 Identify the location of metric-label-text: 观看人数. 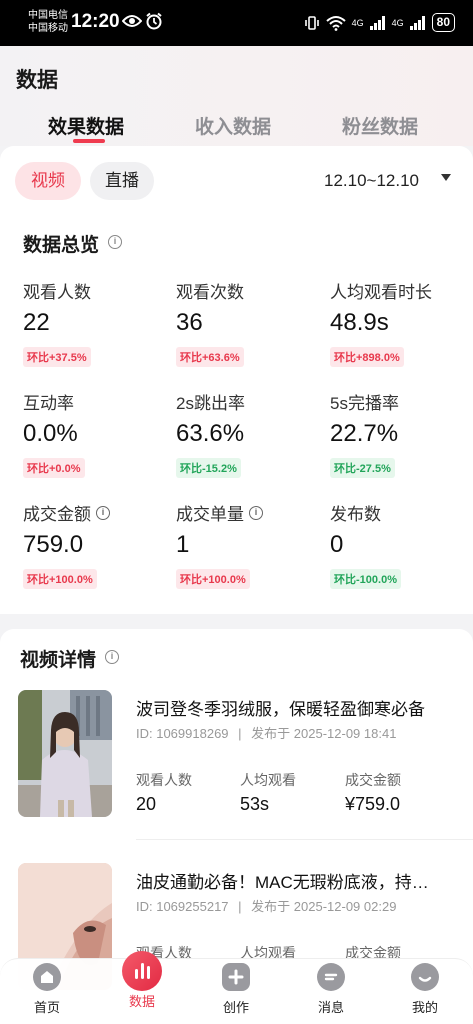
(57, 292).